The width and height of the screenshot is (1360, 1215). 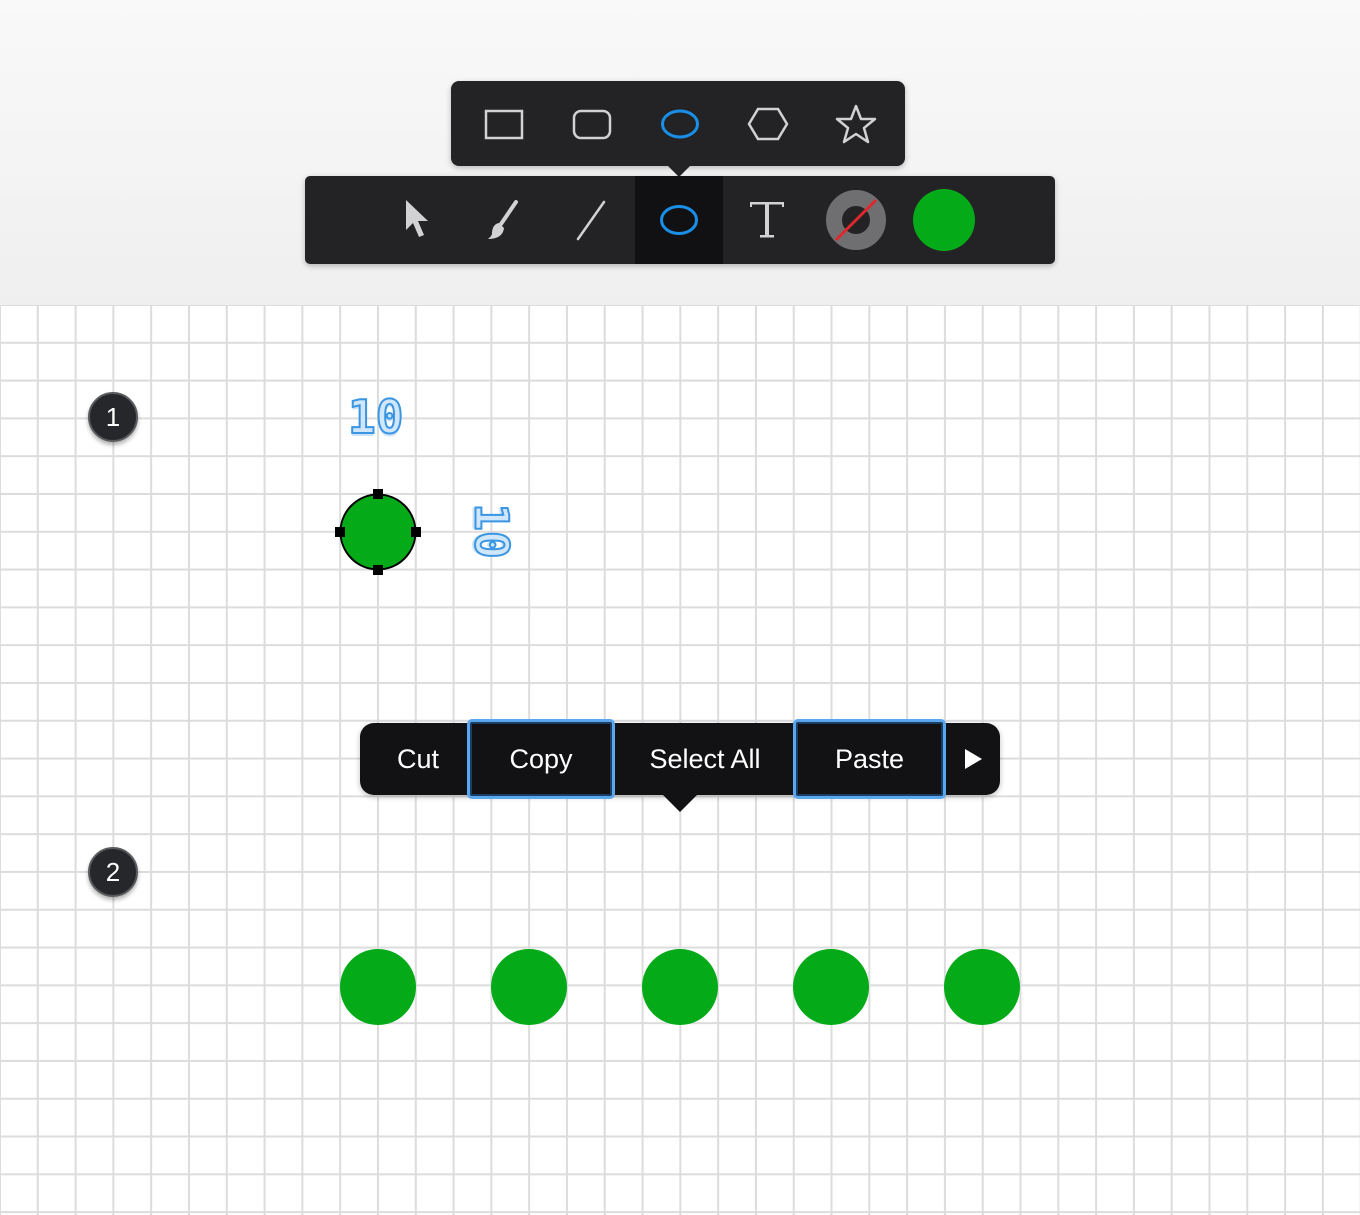 I want to click on circle-shape, so click(x=378, y=532).